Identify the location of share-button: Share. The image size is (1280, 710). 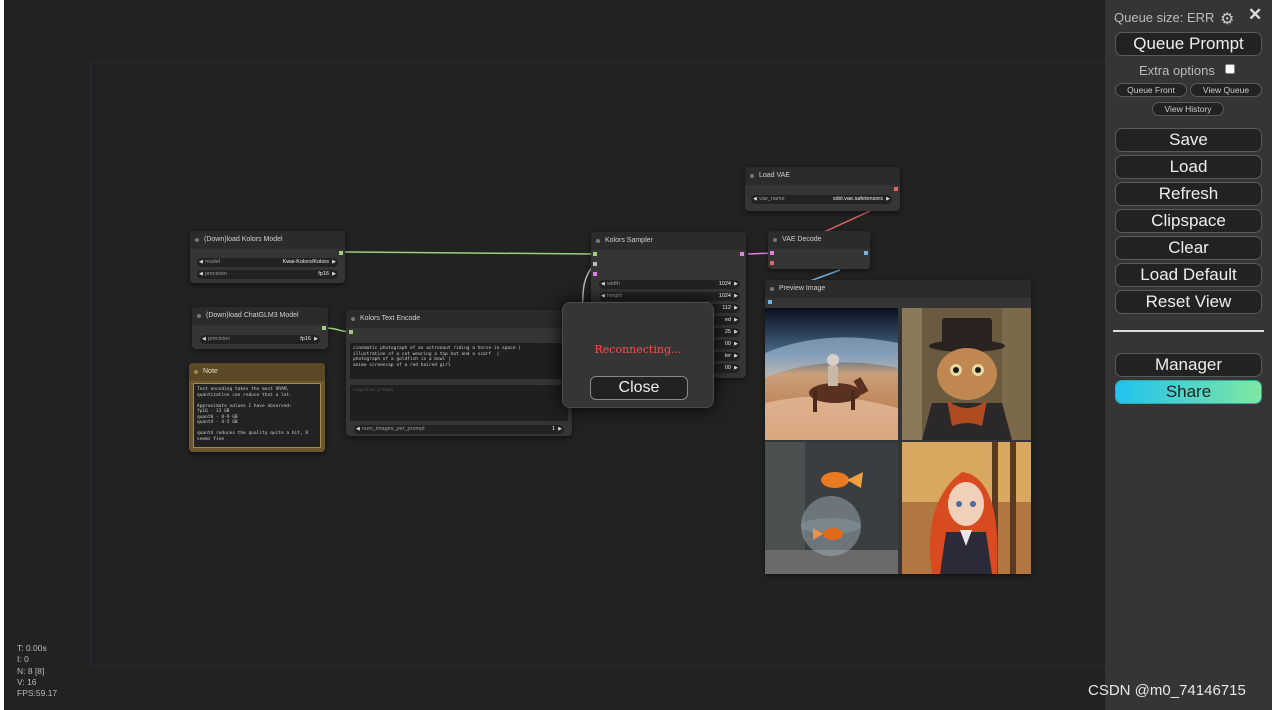
(1188, 392).